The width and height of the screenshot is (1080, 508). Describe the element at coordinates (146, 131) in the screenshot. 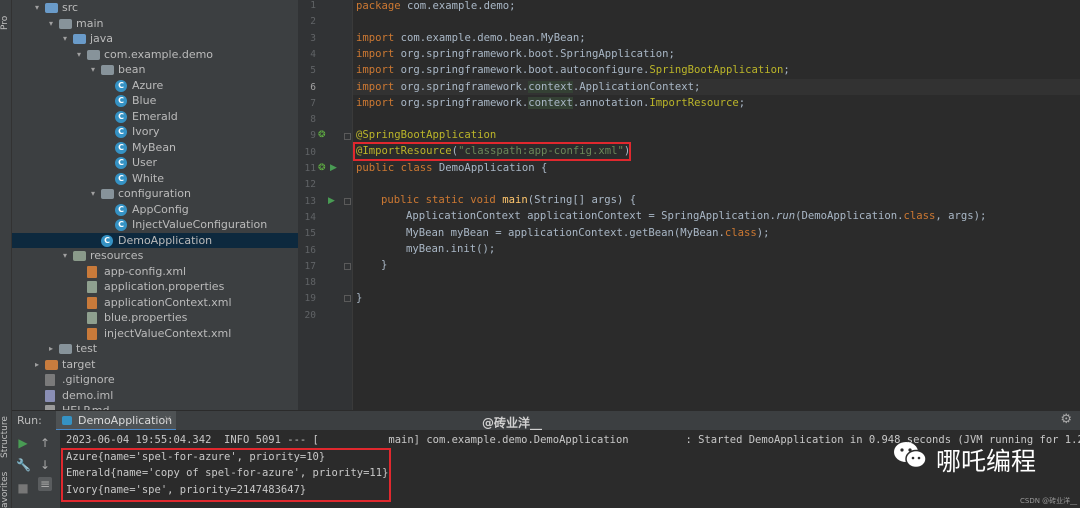

I see `tree-item-label: Ivory` at that location.